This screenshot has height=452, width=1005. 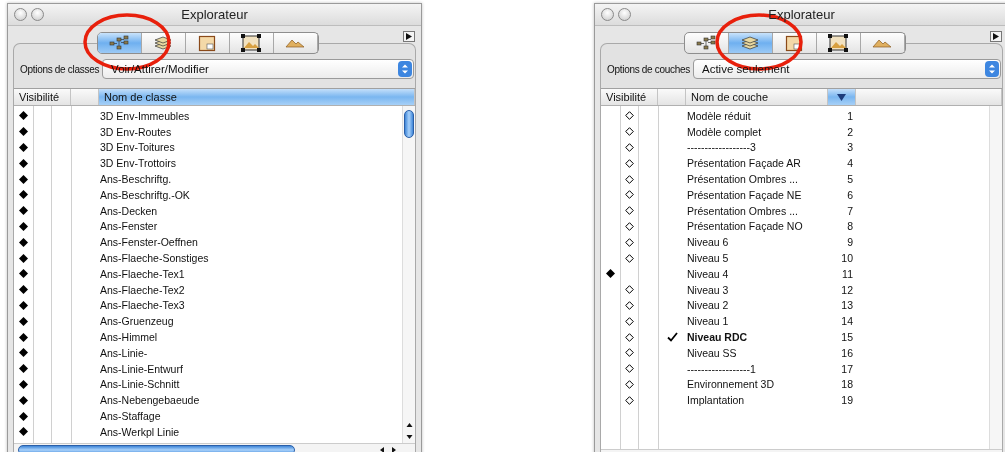 I want to click on row-name: Ans-Beschriftg., so click(x=136, y=179).